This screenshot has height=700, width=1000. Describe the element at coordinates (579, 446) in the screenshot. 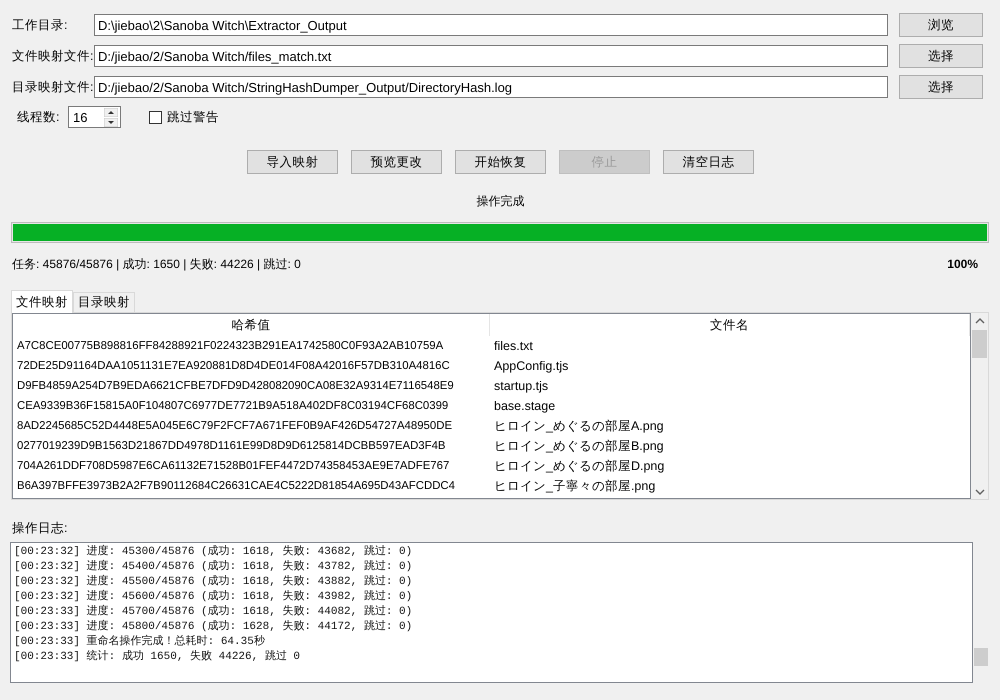

I see `table-cell-text: ヒロイン_めぐるの部屋B.png` at that location.